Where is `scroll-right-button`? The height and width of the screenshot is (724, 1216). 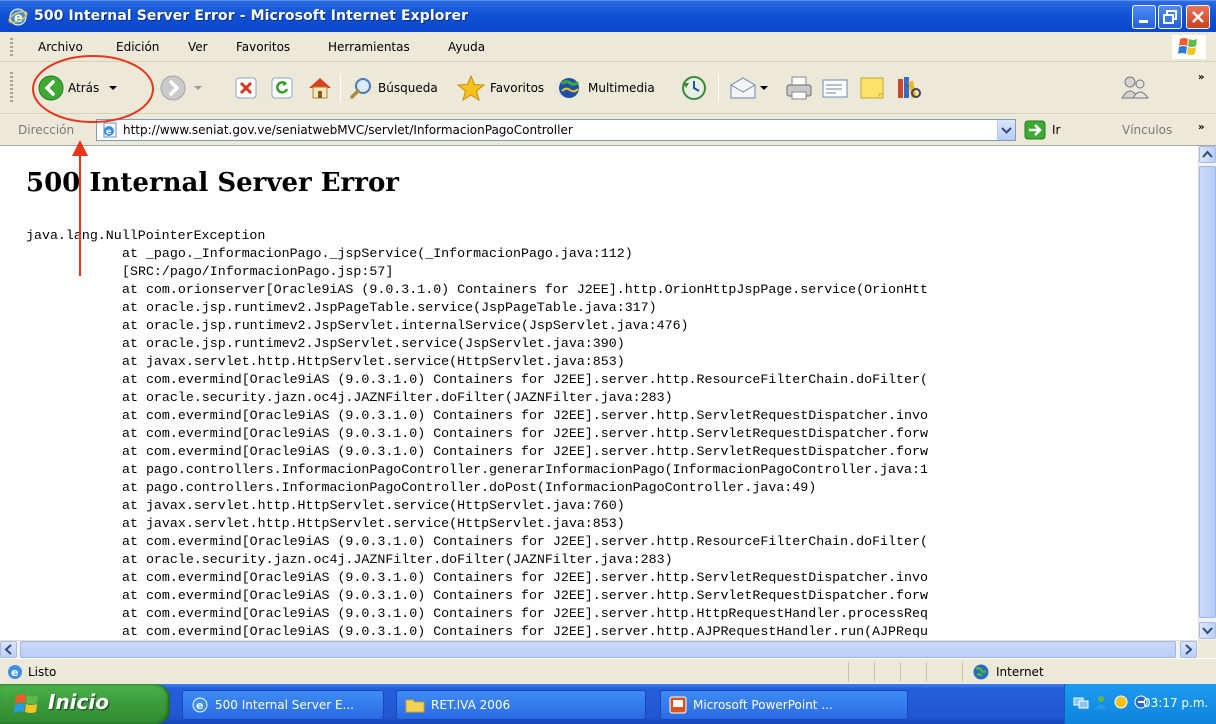
scroll-right-button is located at coordinates (1188, 649).